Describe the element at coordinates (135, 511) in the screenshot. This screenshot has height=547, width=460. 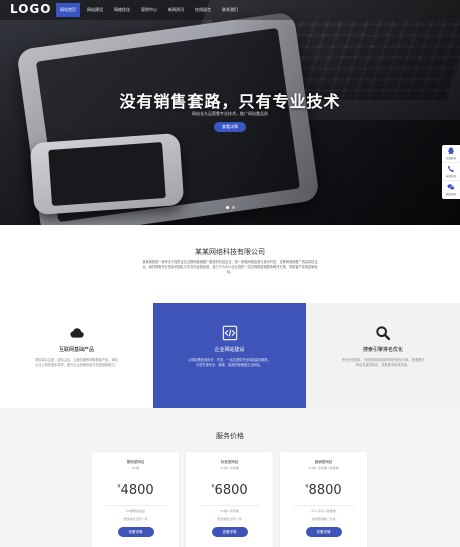
I see `plan-feature: PC端网站建设` at that location.